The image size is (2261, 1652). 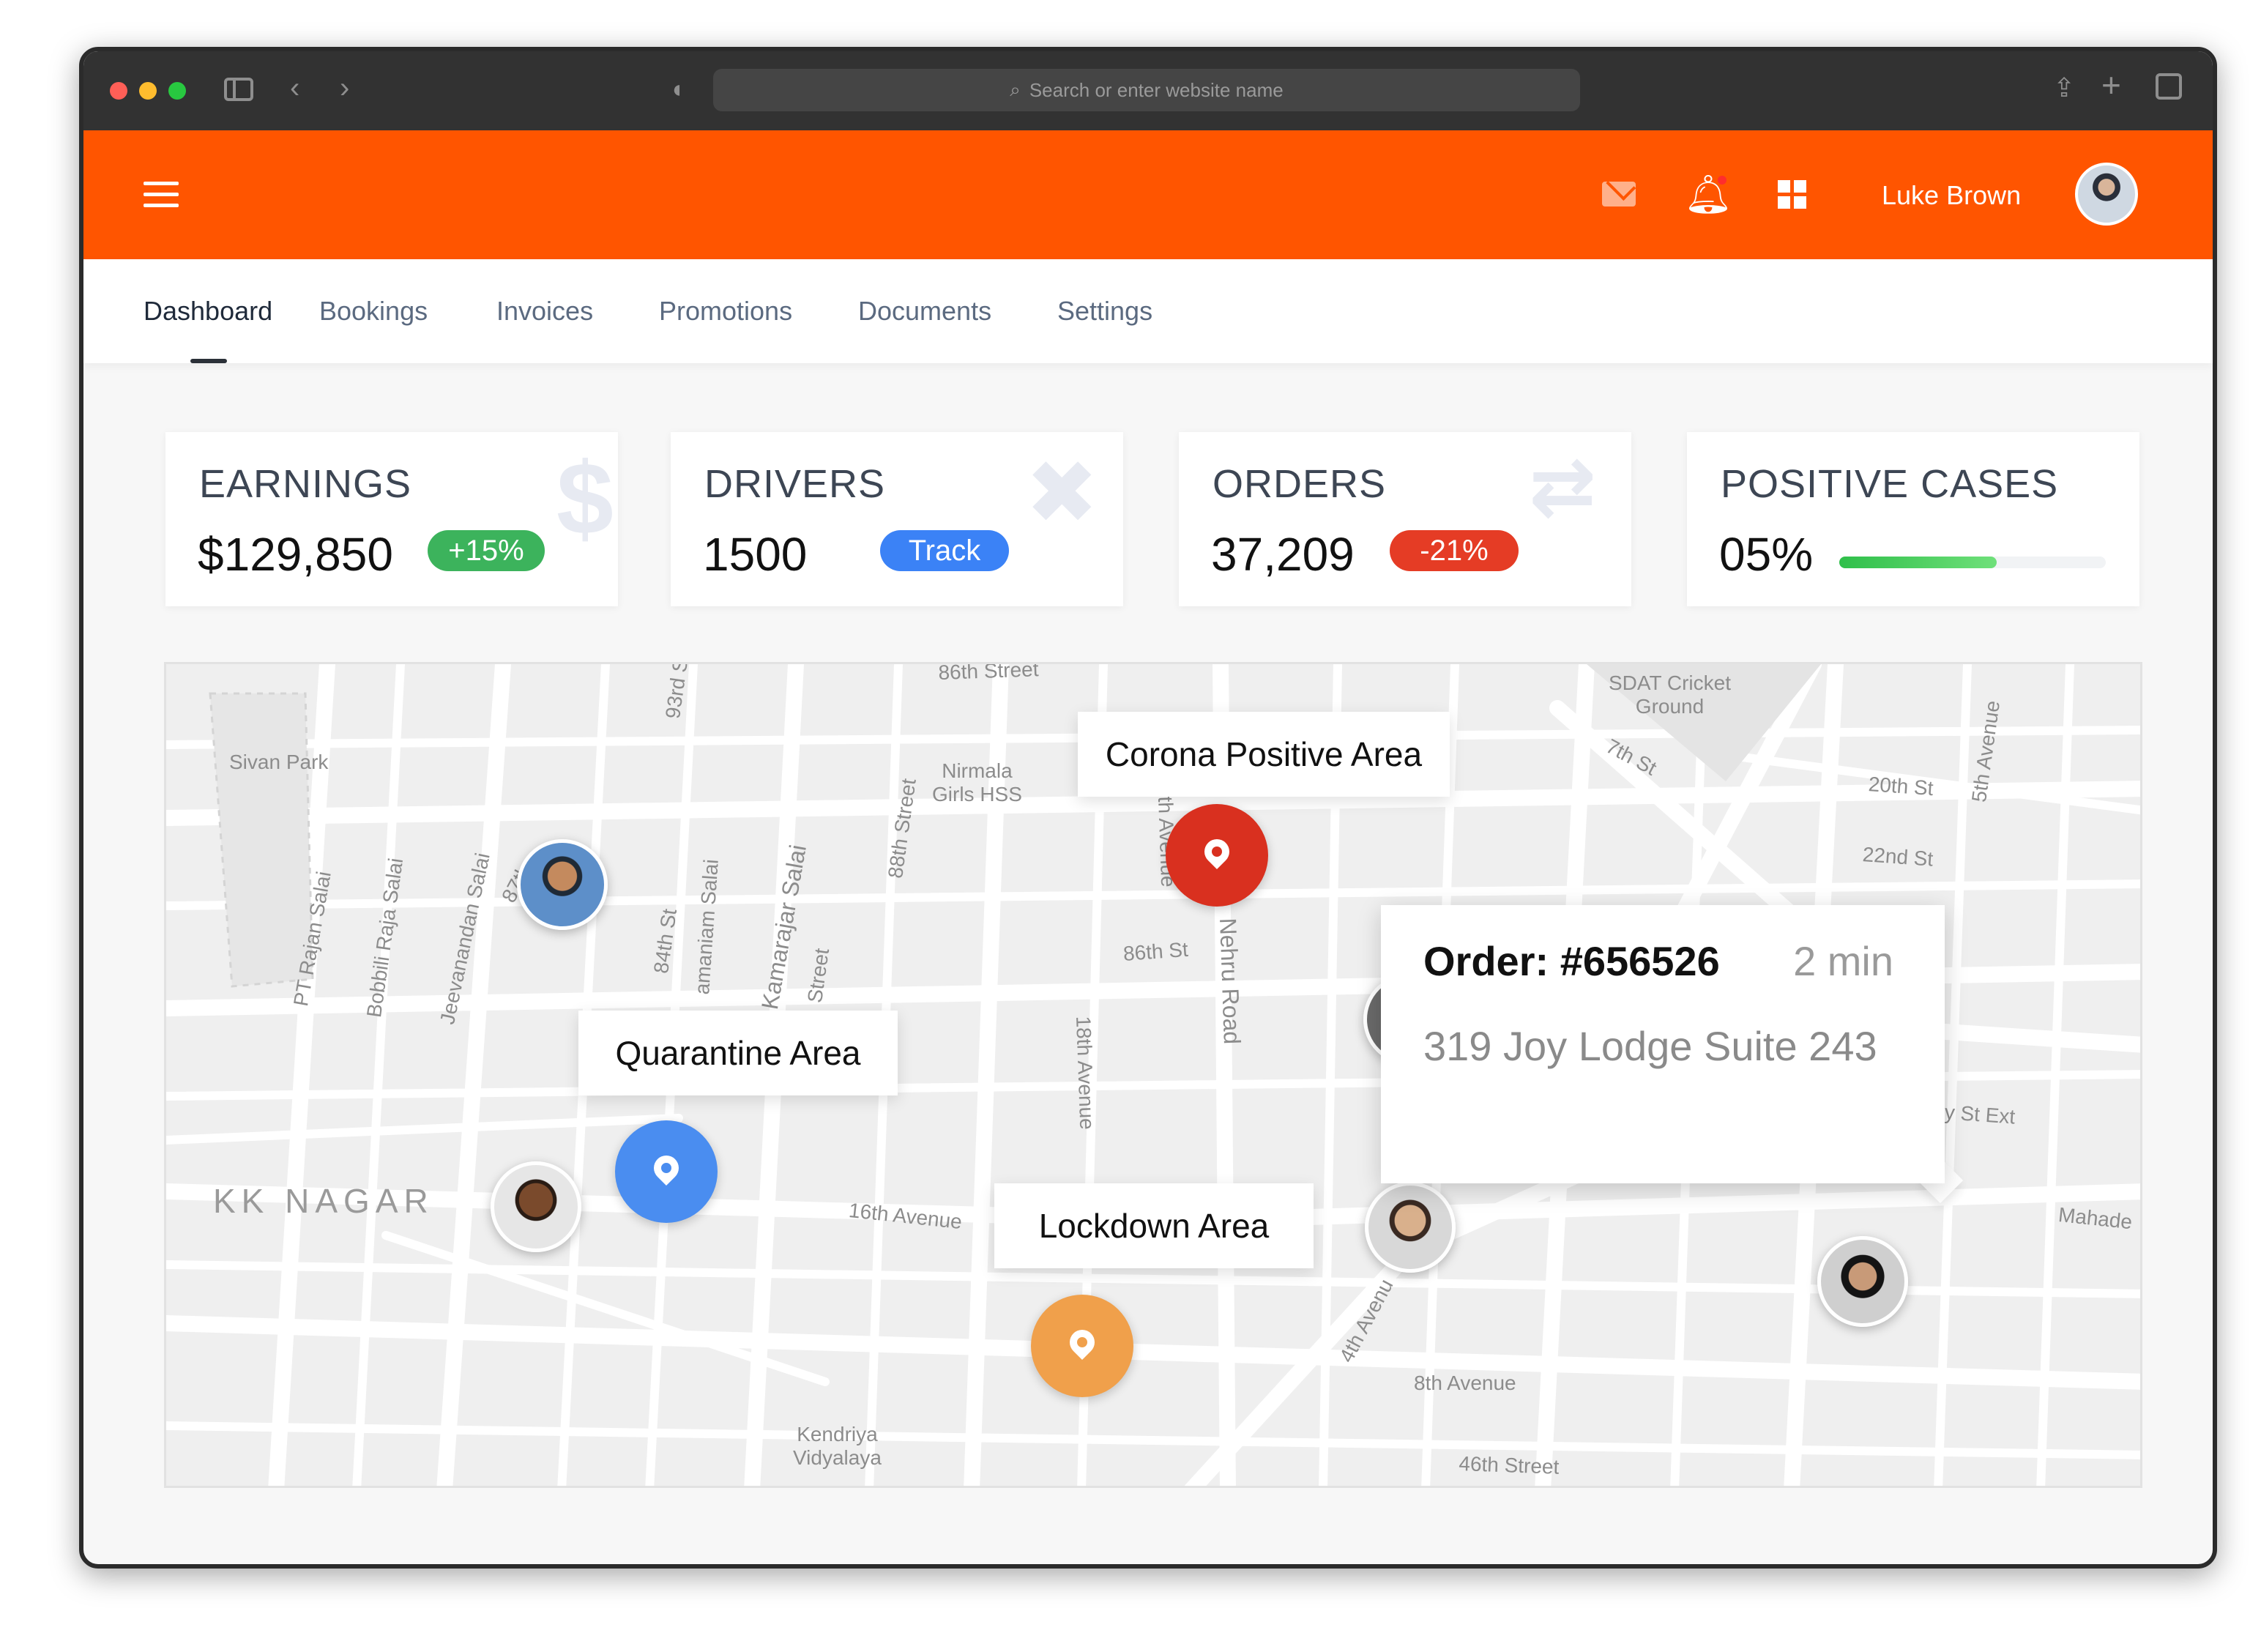 I want to click on close-window-button, so click(x=118, y=91).